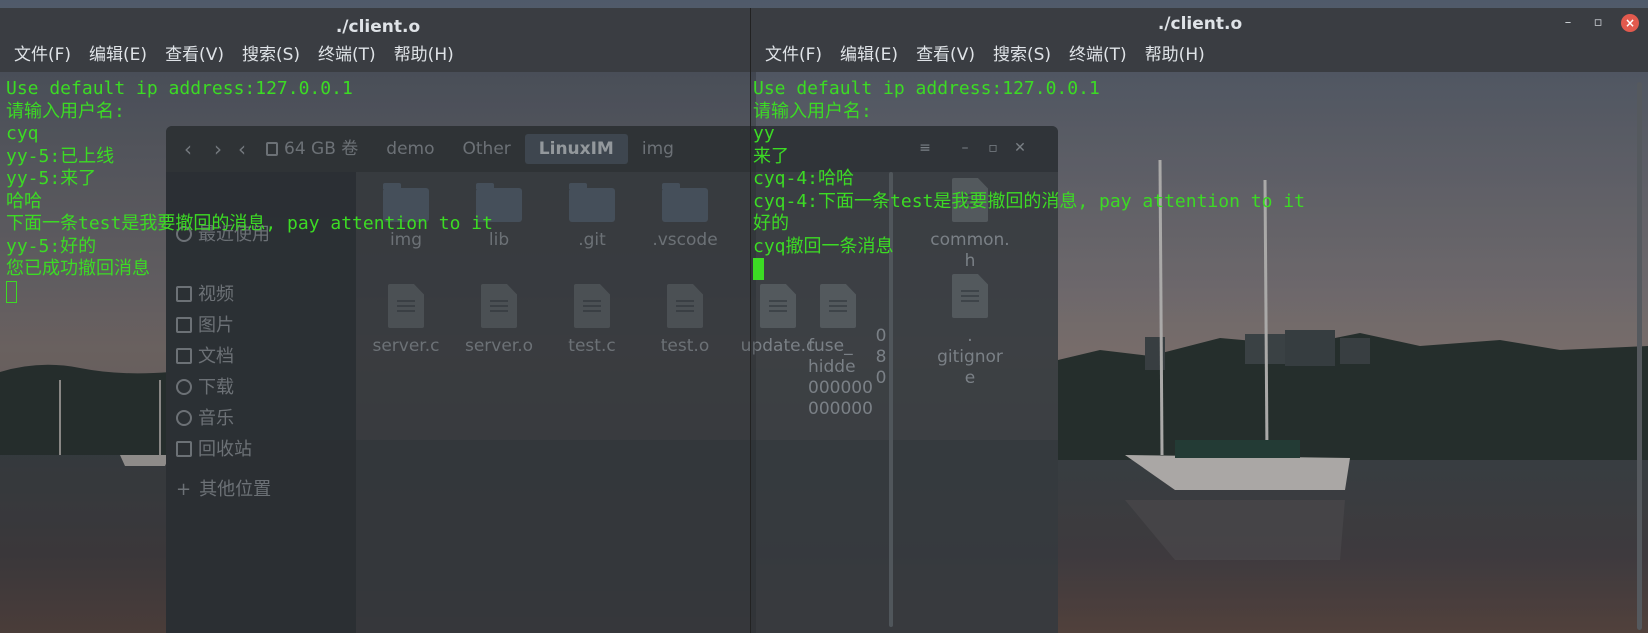 This screenshot has height=633, width=1648. I want to click on terminal-line: 下面一条test是我要撤回的消息, pay attention to it, so click(249, 223).